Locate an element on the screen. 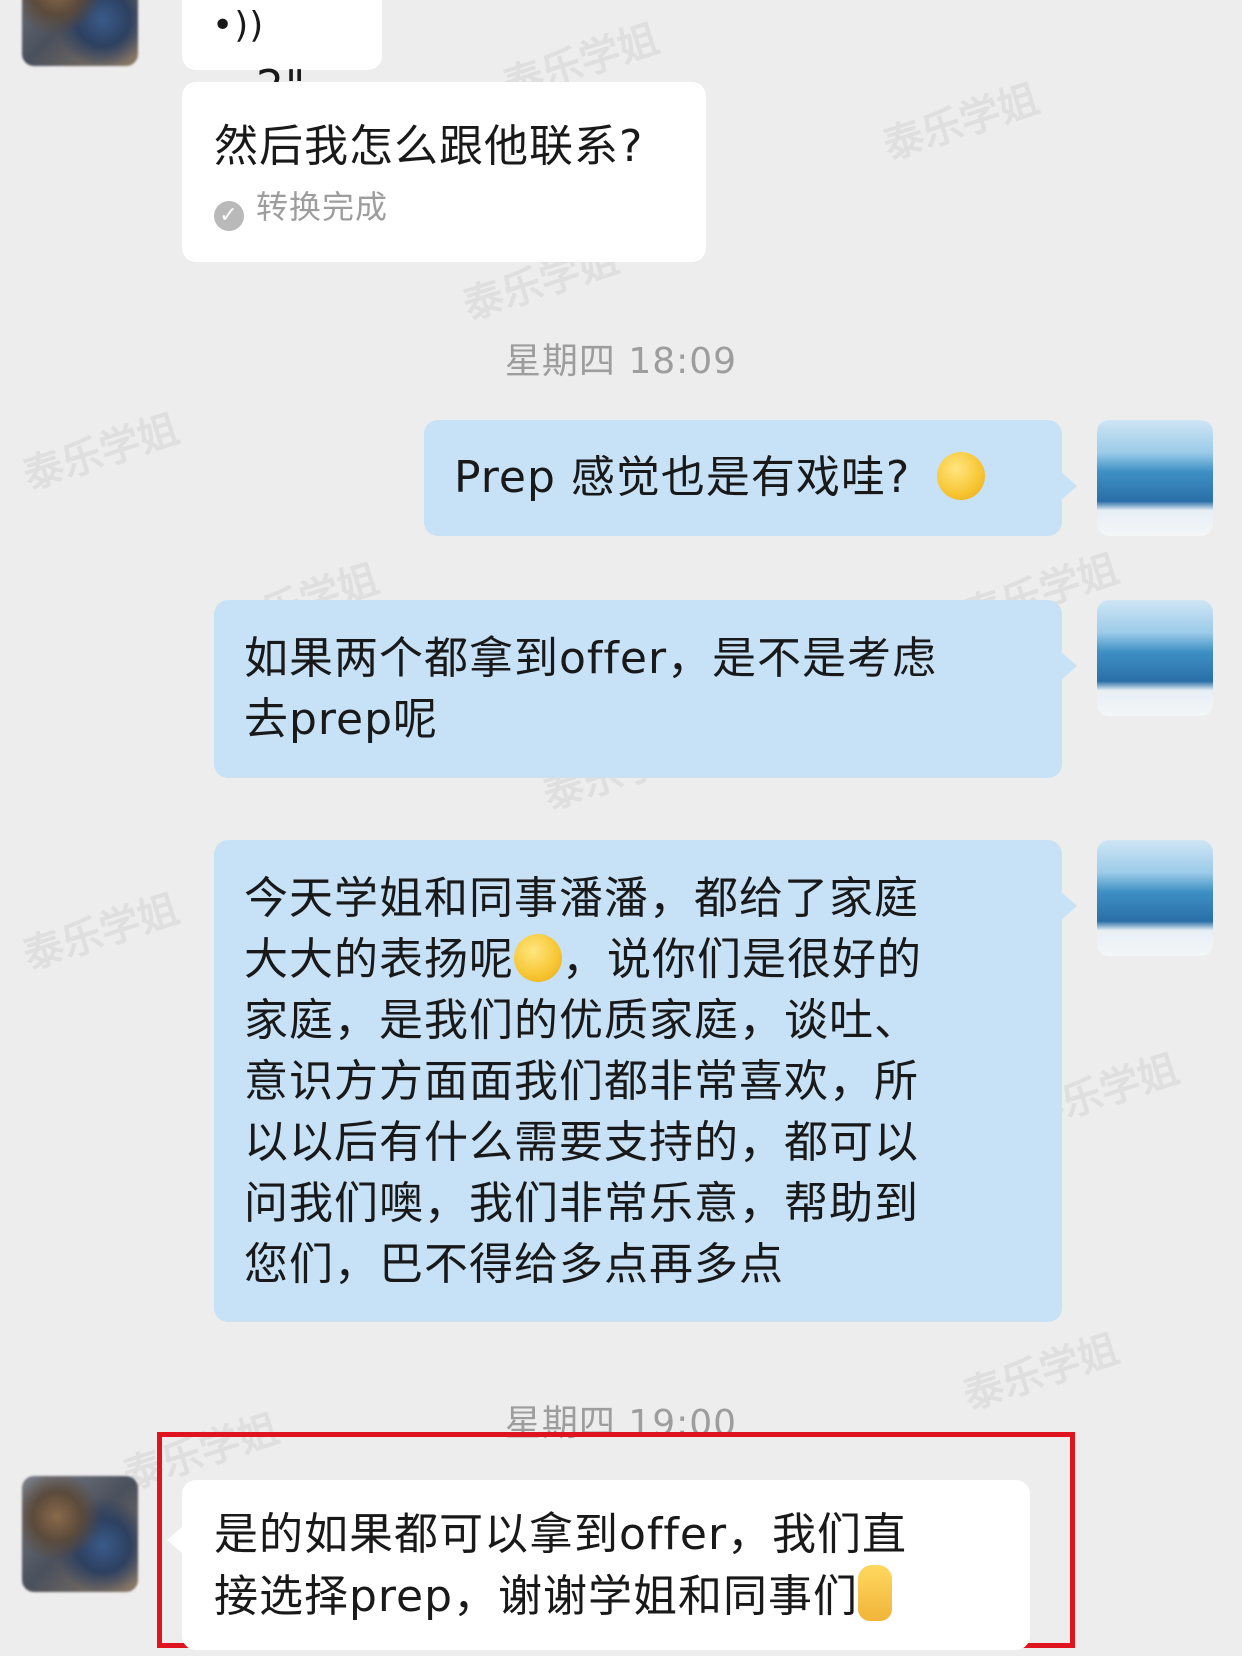 The height and width of the screenshot is (1656, 1242). message-bubble: Prep 感觉也是有戏哇? is located at coordinates (750, 478).